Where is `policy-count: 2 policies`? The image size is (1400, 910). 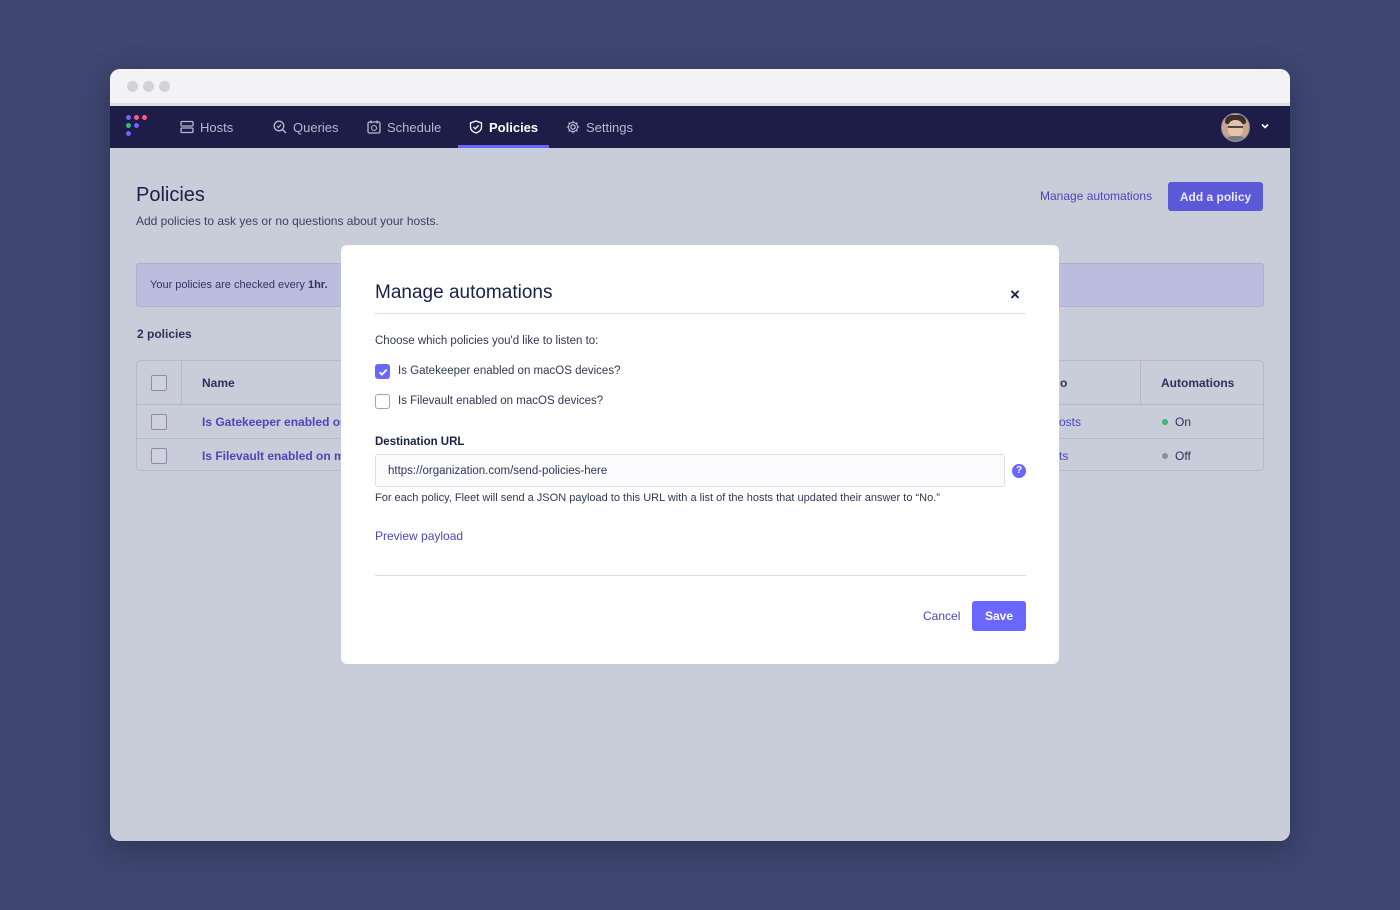 policy-count: 2 policies is located at coordinates (164, 334).